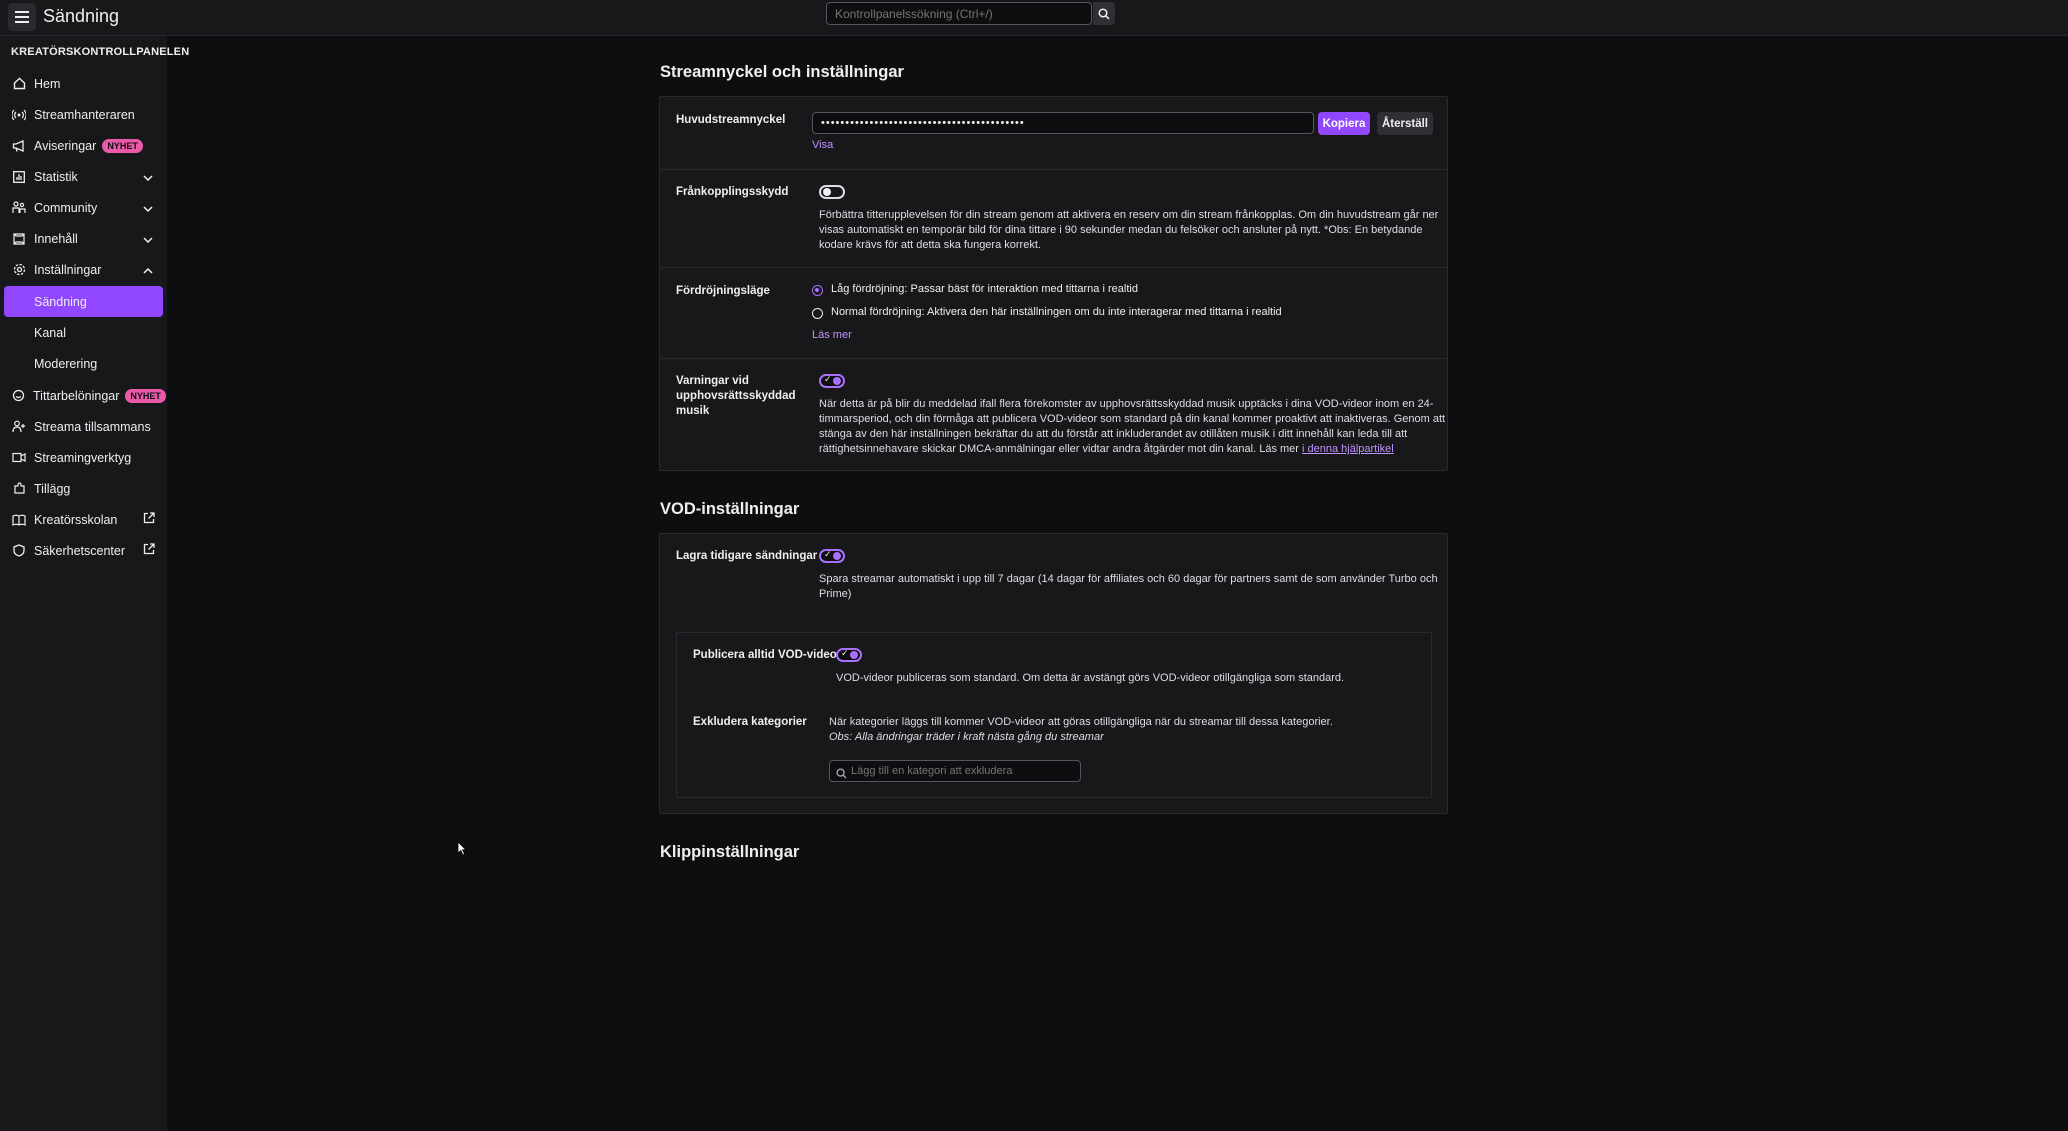 The height and width of the screenshot is (1131, 2068). Describe the element at coordinates (56, 238) in the screenshot. I see `sidebar-item-label: Innehåll` at that location.